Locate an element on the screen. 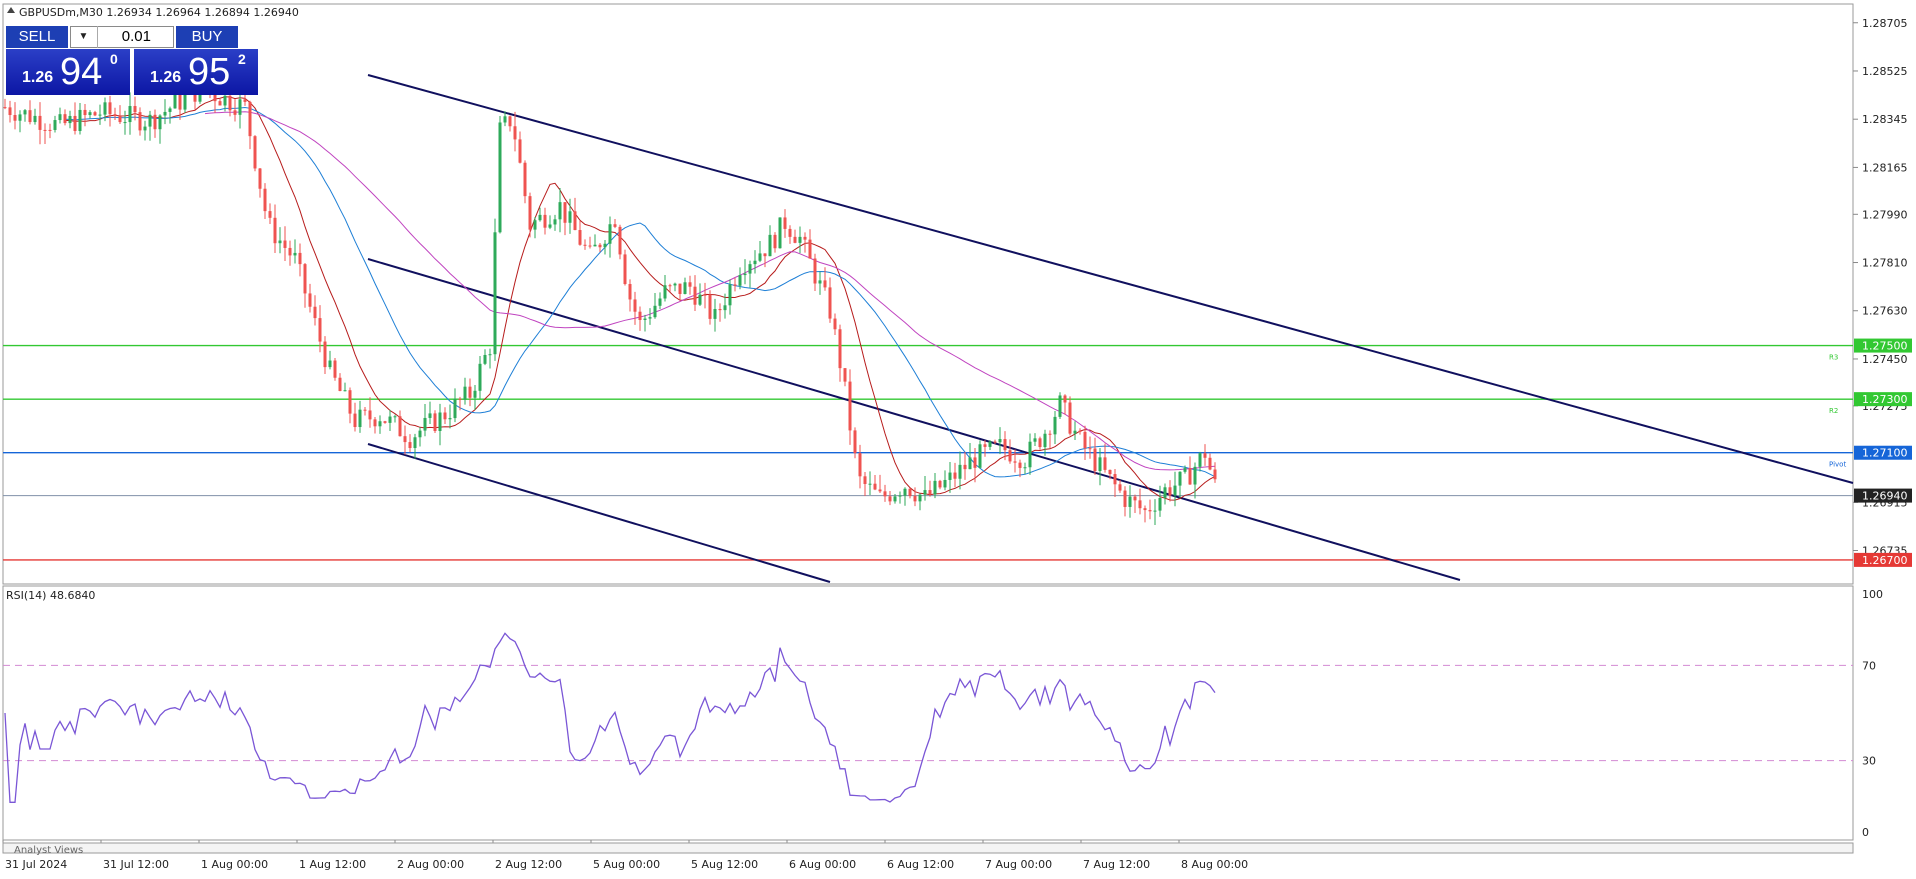  current-price-label: 1.26940 is located at coordinates (1885, 496).